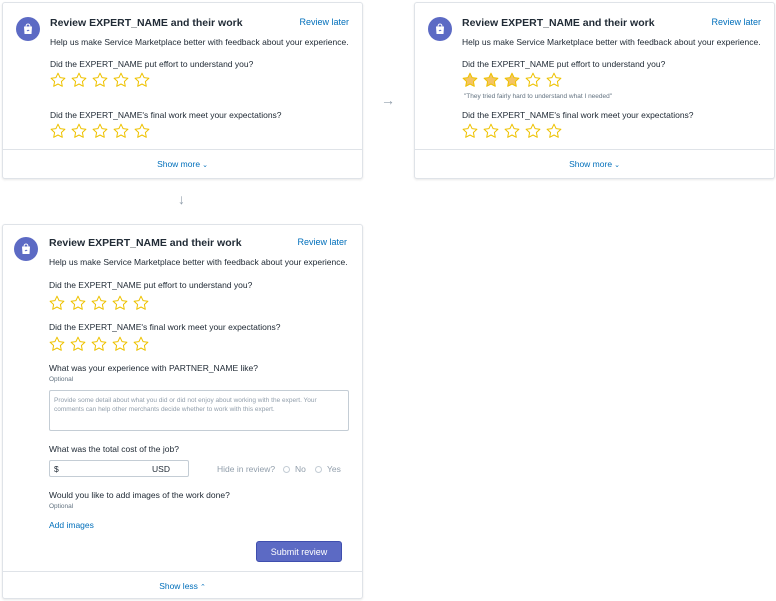 The width and height of the screenshot is (776, 601). Describe the element at coordinates (202, 587) in the screenshot. I see `chevron-up-icon: ⌃` at that location.